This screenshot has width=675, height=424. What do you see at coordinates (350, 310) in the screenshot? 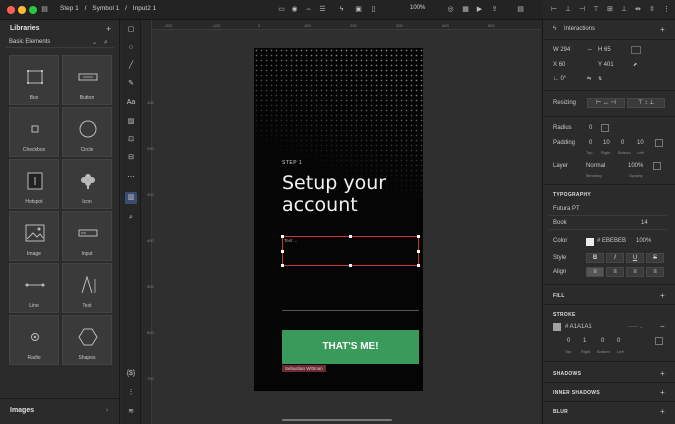
I see `input-underline` at bounding box center [350, 310].